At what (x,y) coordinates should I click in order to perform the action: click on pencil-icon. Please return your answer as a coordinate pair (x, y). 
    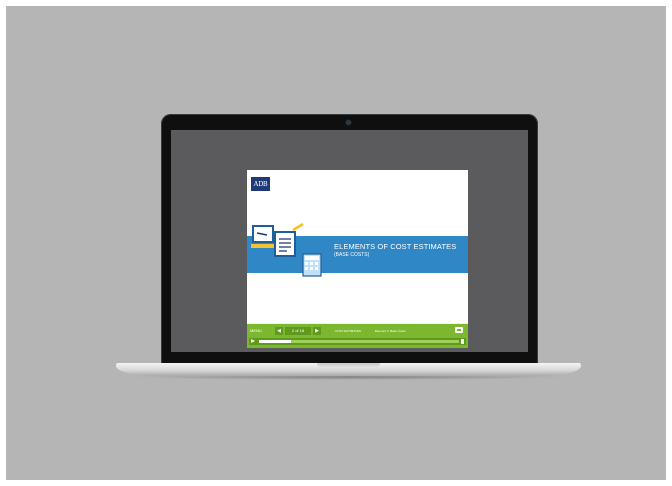
    Looking at the image, I should click on (298, 227).